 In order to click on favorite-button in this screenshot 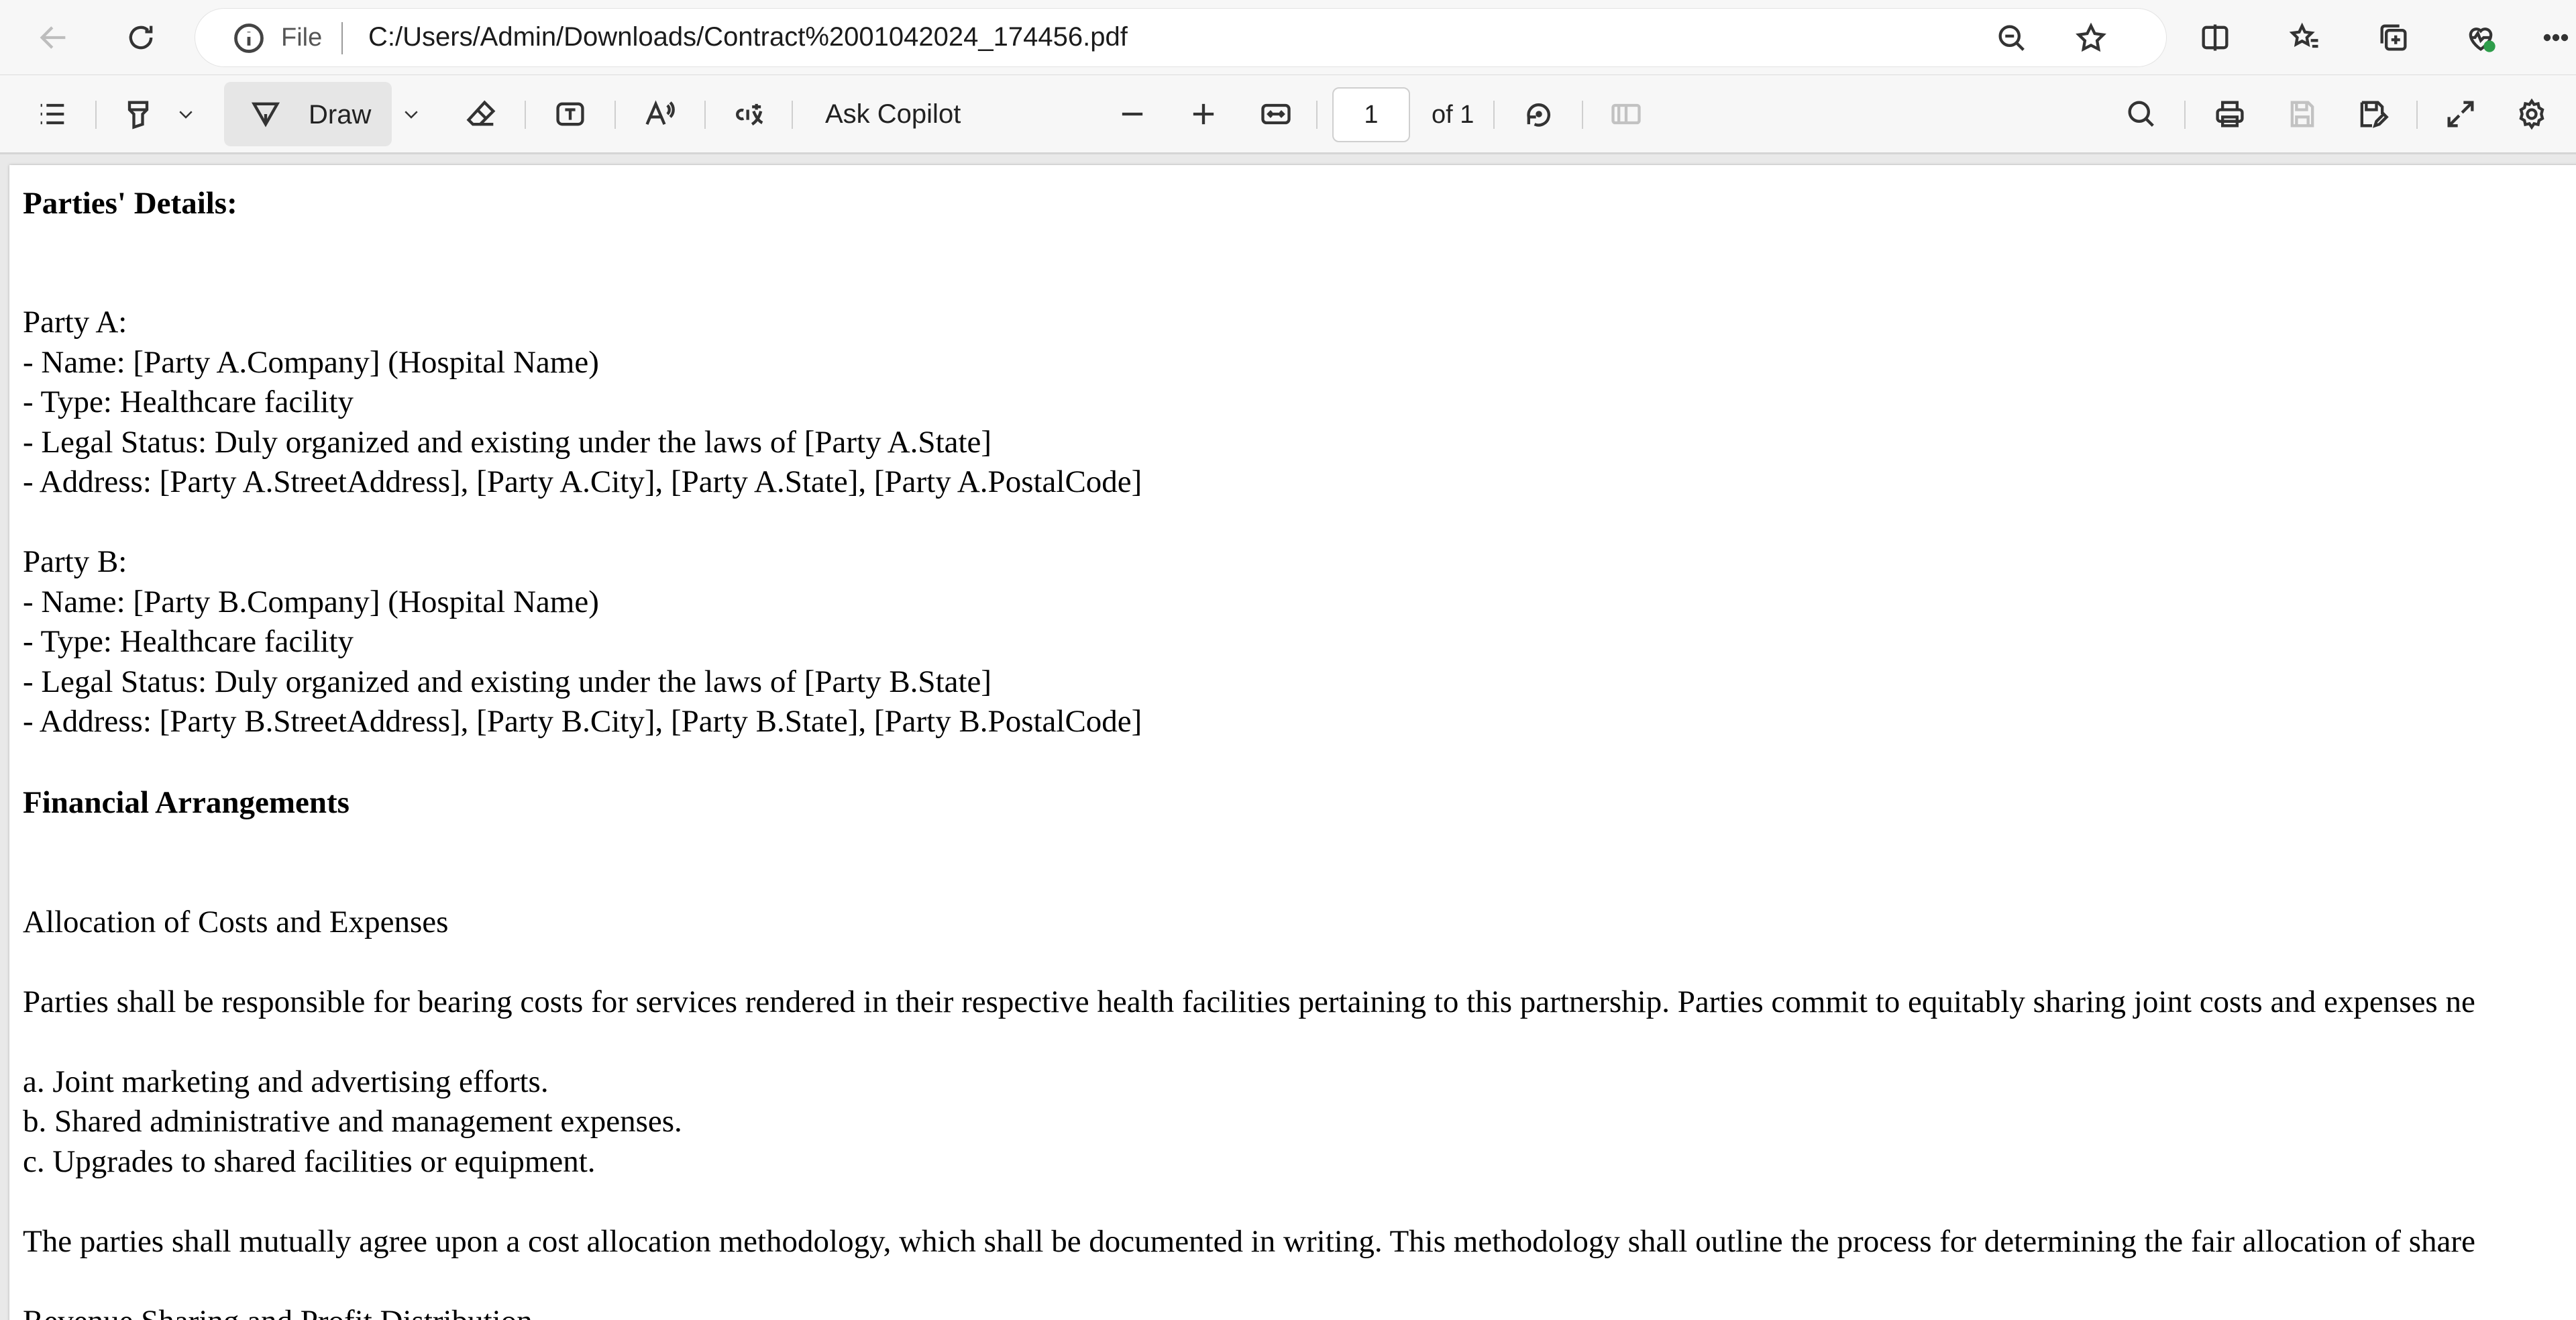, I will do `click(2091, 38)`.